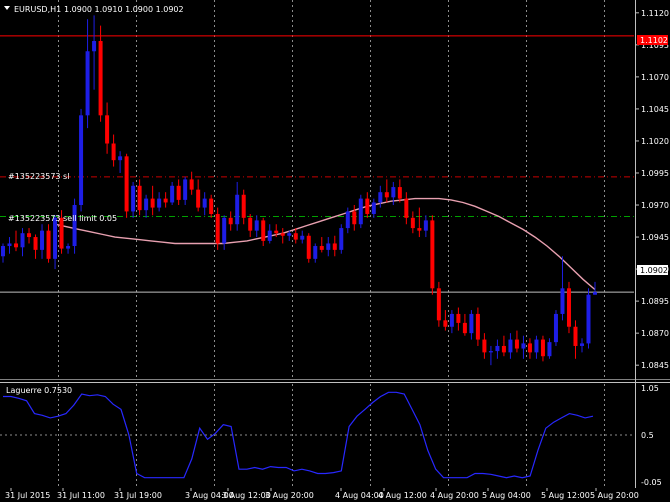 The width and height of the screenshot is (670, 502). What do you see at coordinates (62, 218) in the screenshot?
I see `sell-limit-label: #135223573 sell limit 0.05` at bounding box center [62, 218].